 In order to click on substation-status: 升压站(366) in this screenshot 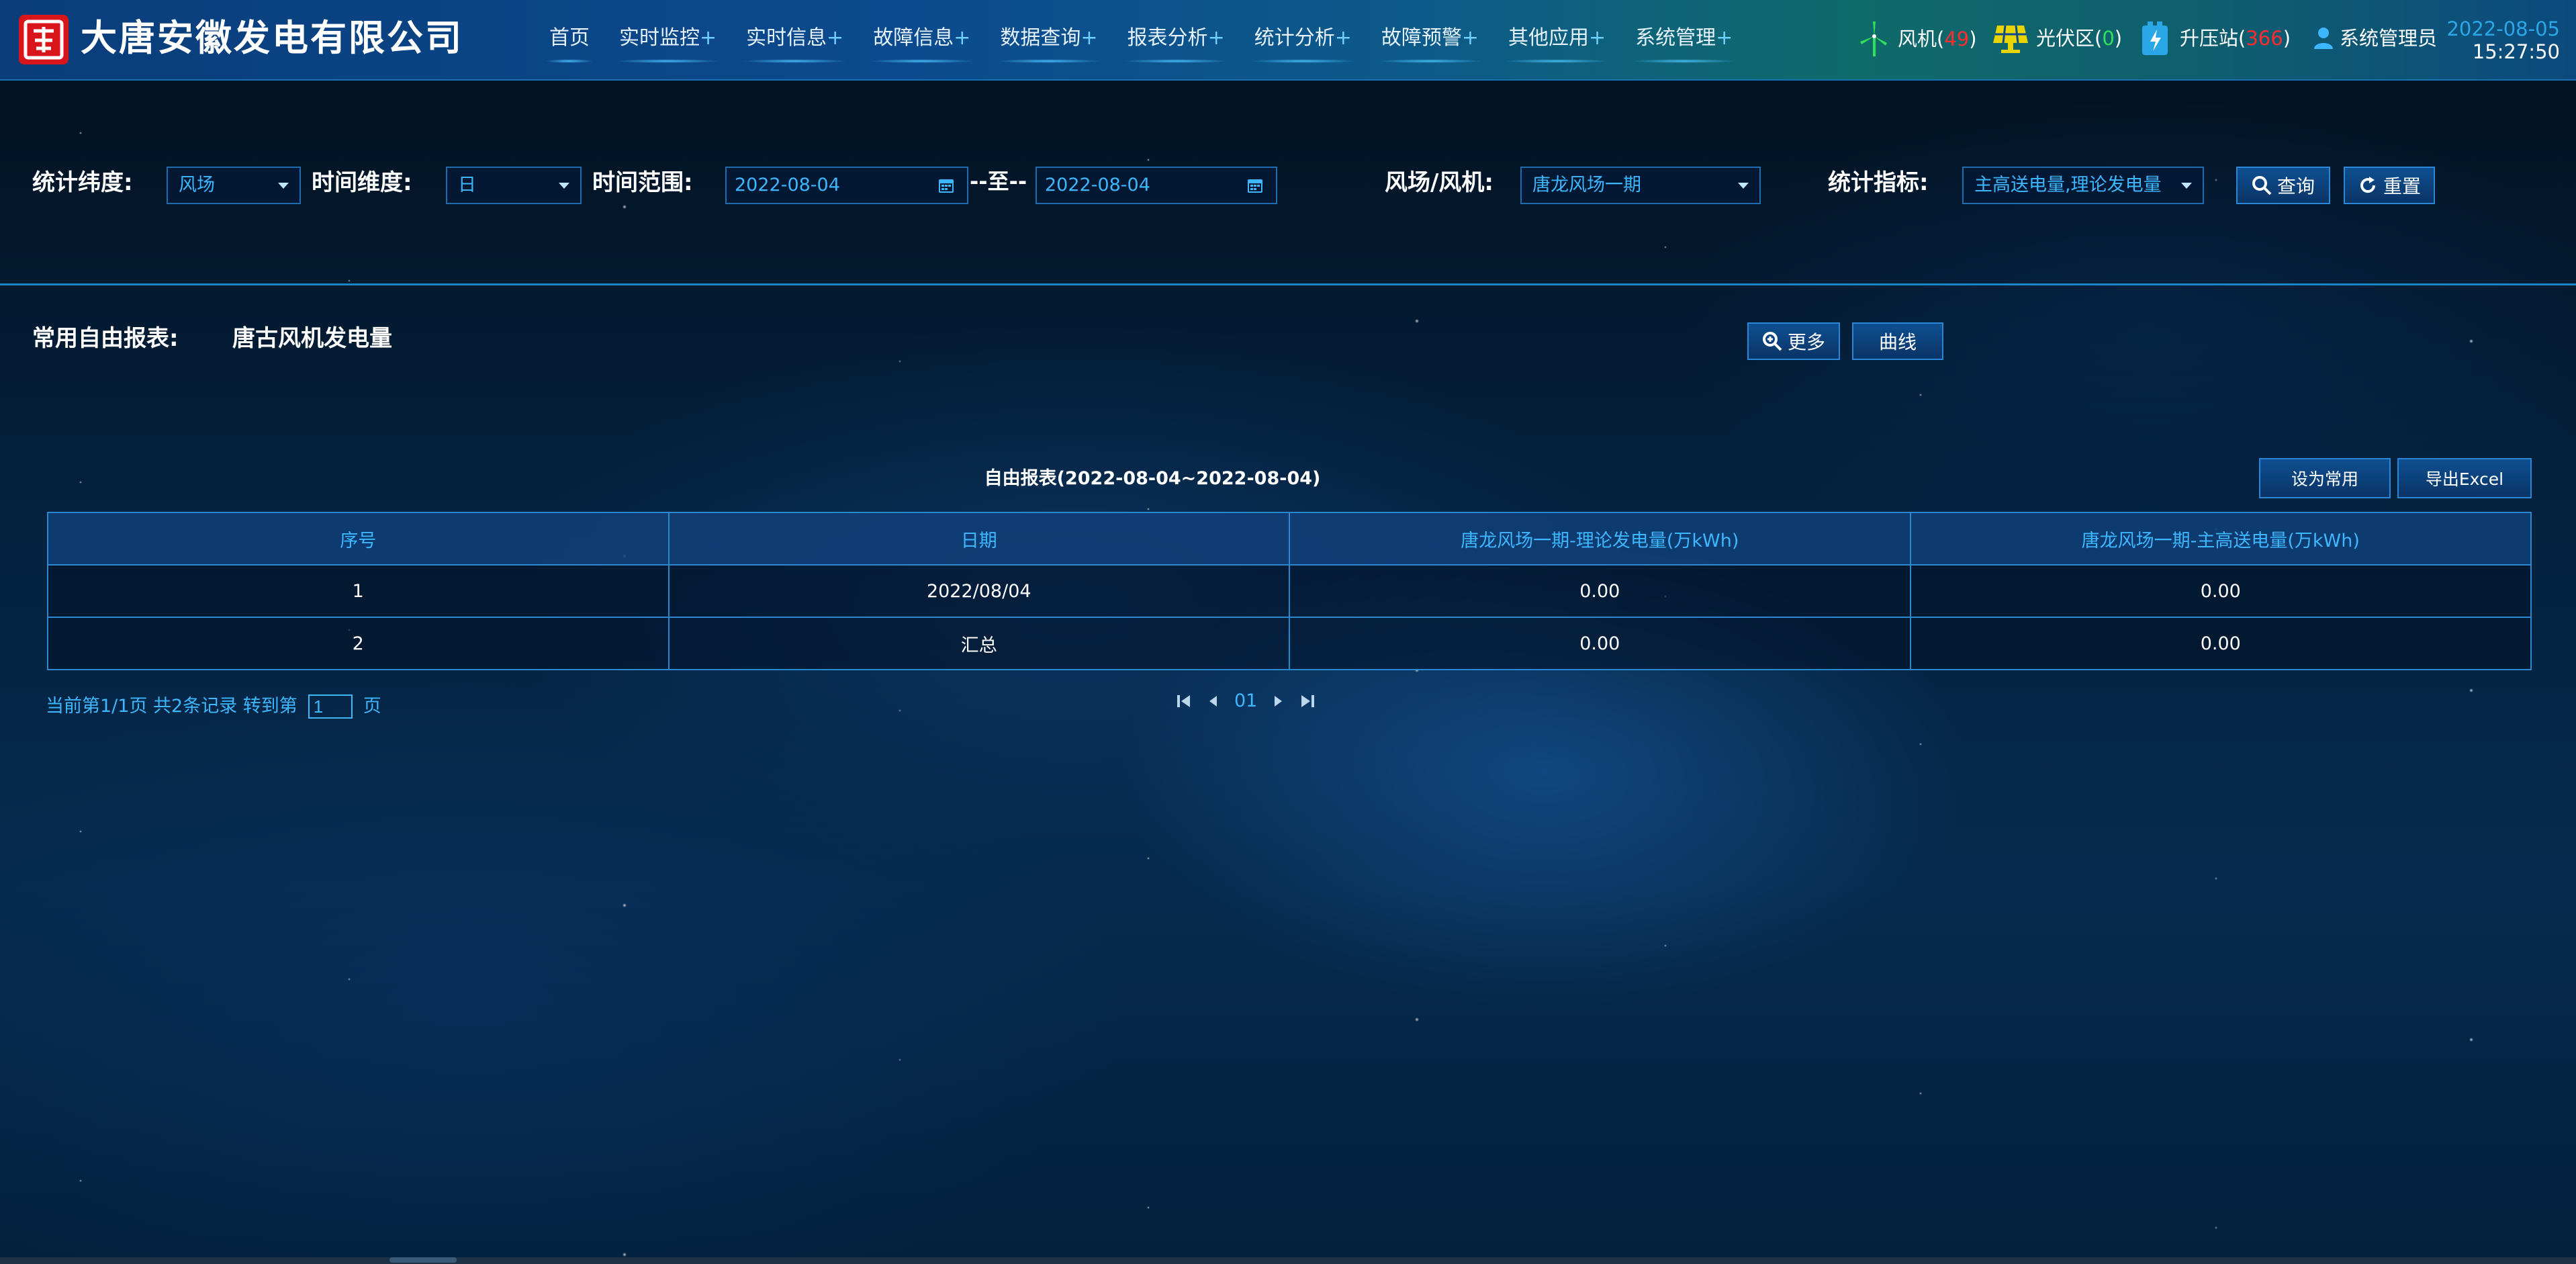, I will do `click(2215, 38)`.